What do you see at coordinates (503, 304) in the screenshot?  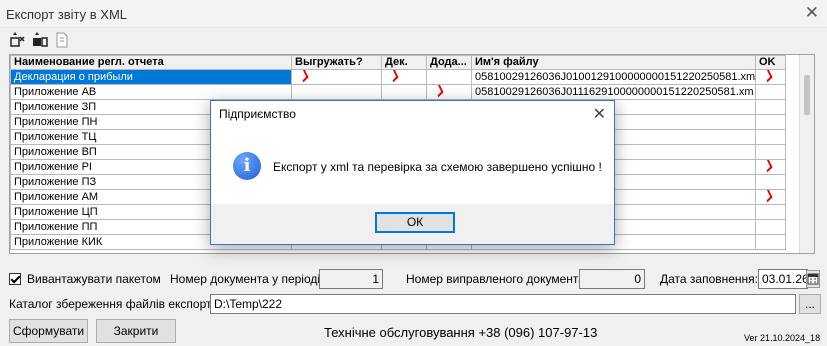 I see `catalog-path-field: D:\Temp\222` at bounding box center [503, 304].